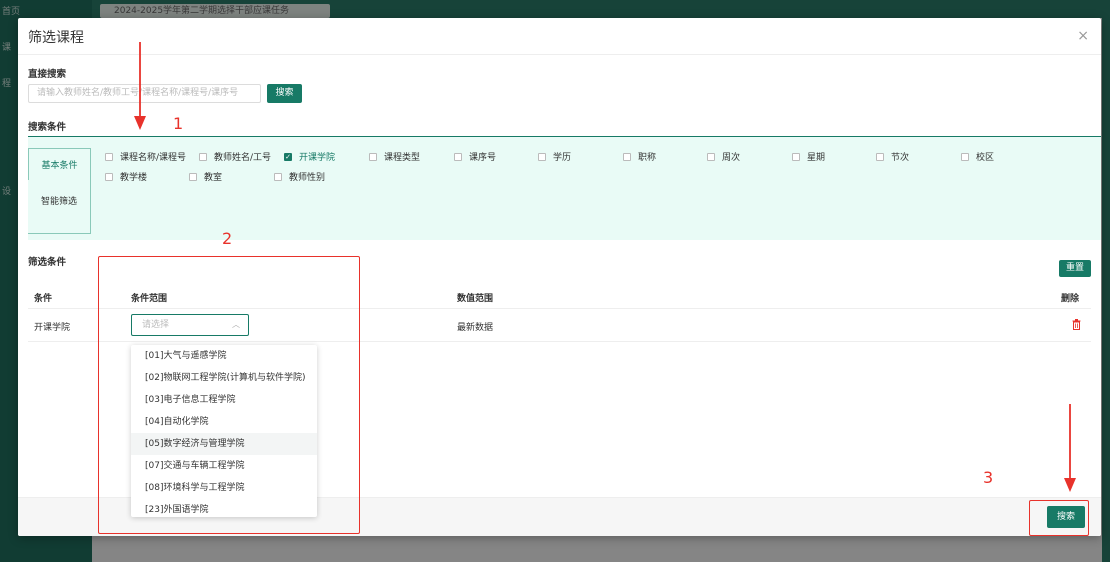 Image resolution: width=1110 pixels, height=562 pixels. I want to click on checkbox-course-type: 课程类型, so click(394, 156).